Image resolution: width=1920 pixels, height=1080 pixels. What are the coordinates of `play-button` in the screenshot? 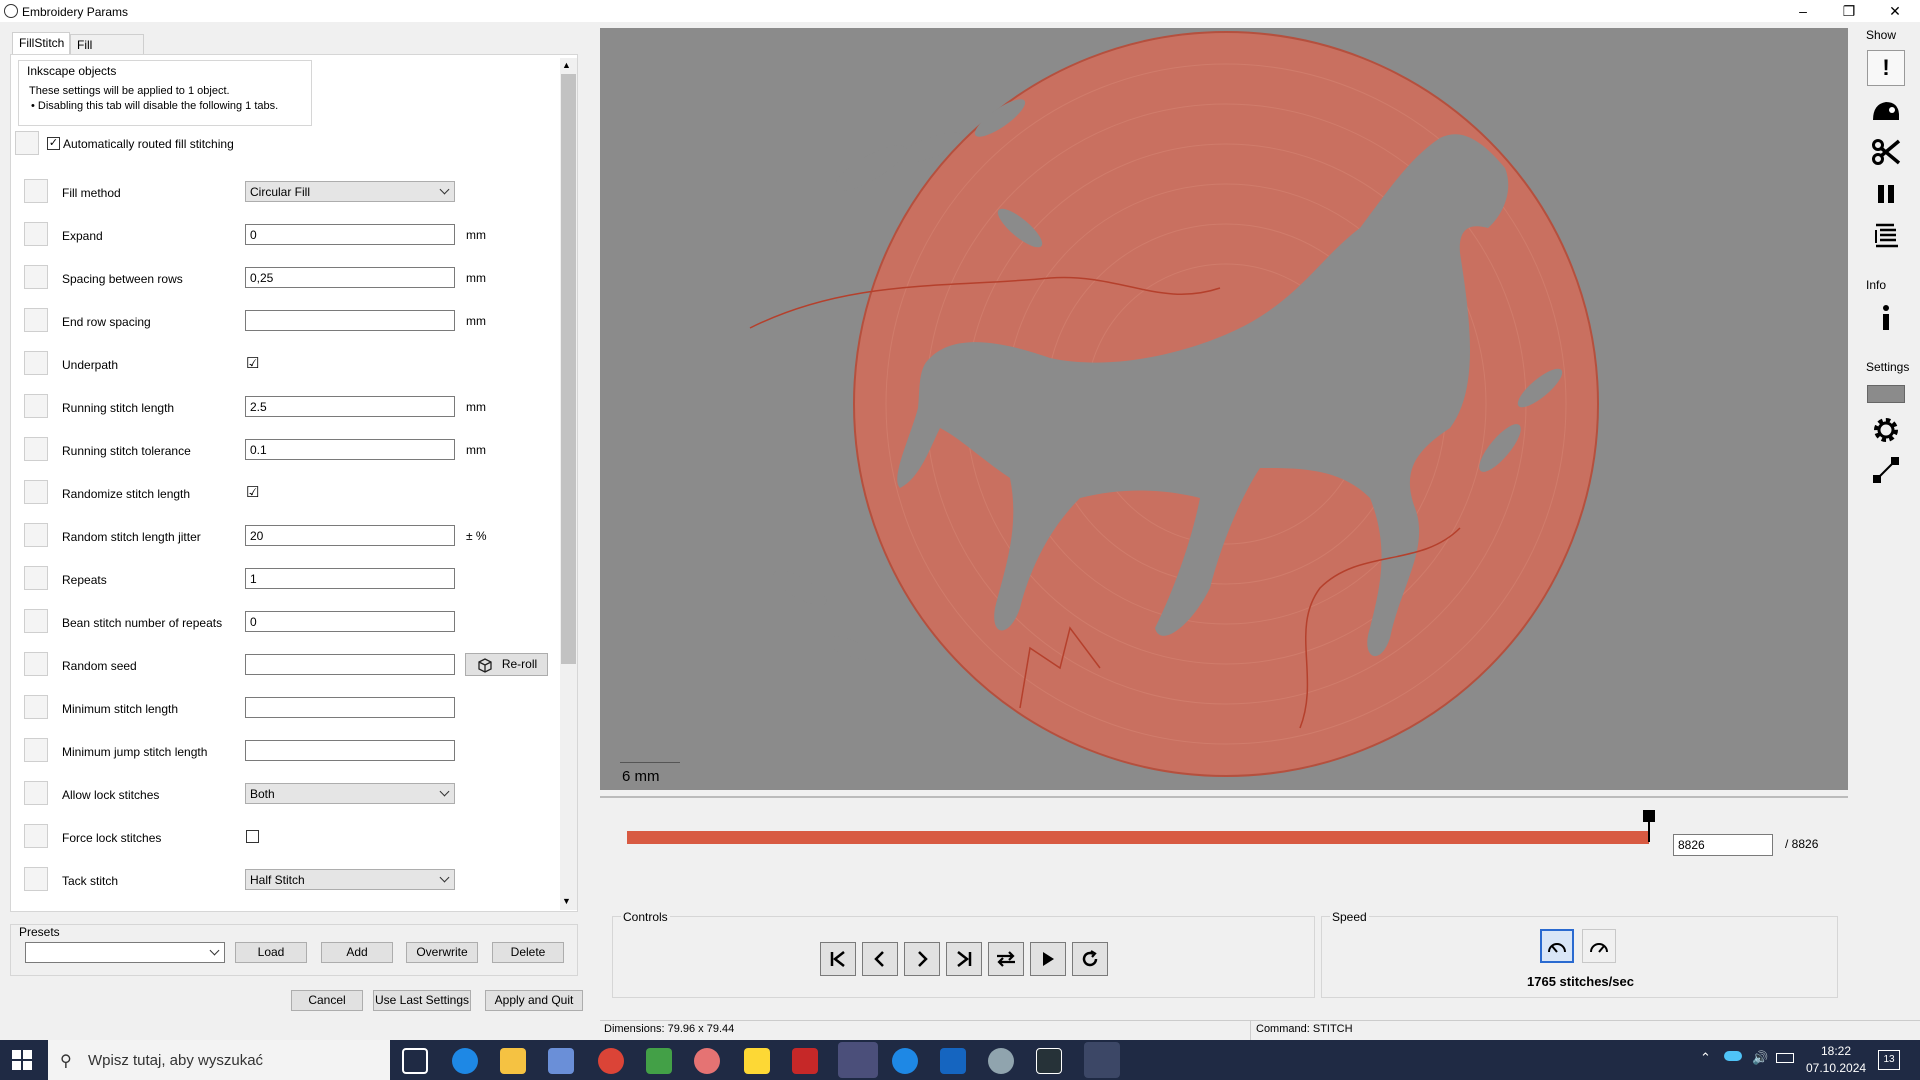 It's located at (1048, 959).